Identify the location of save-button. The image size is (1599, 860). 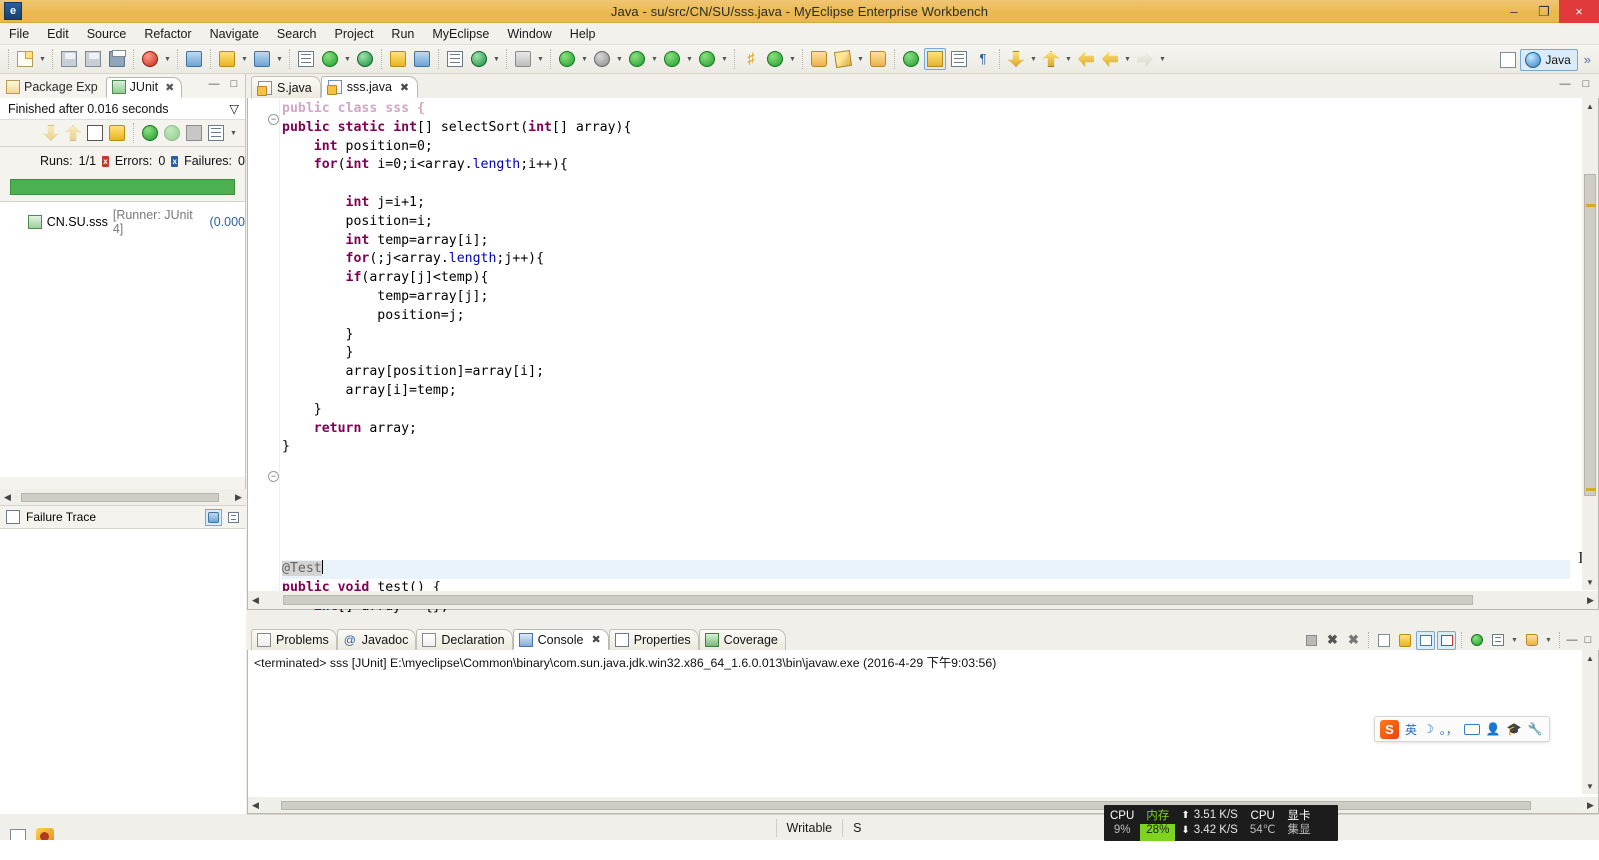
(69, 59).